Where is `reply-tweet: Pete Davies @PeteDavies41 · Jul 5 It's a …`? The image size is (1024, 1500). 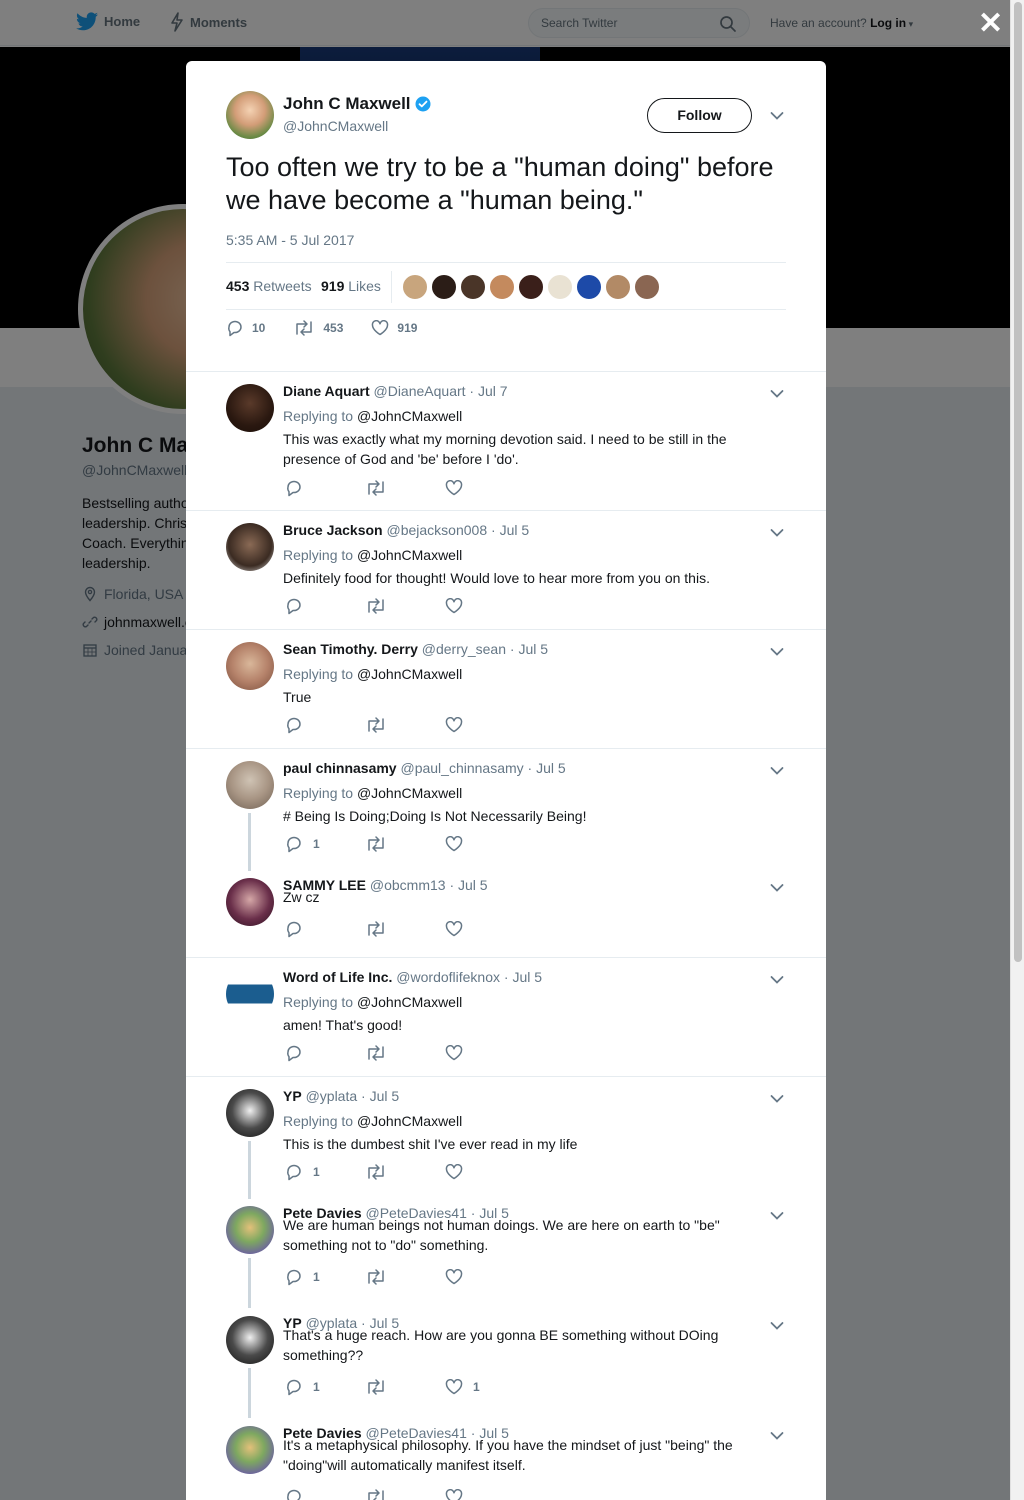 reply-tweet: Pete Davies @PeteDavies41 · Jul 5 It's a … is located at coordinates (506, 1457).